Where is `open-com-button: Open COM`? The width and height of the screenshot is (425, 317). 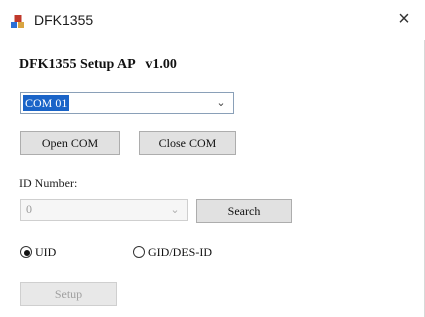 open-com-button: Open COM is located at coordinates (70, 143).